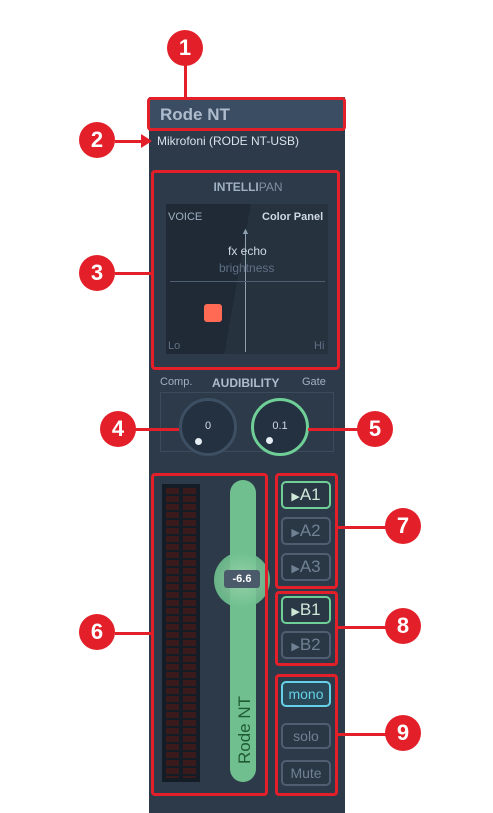 Image resolution: width=493 pixels, height=813 pixels. I want to click on gate-value: 0.1, so click(280, 426).